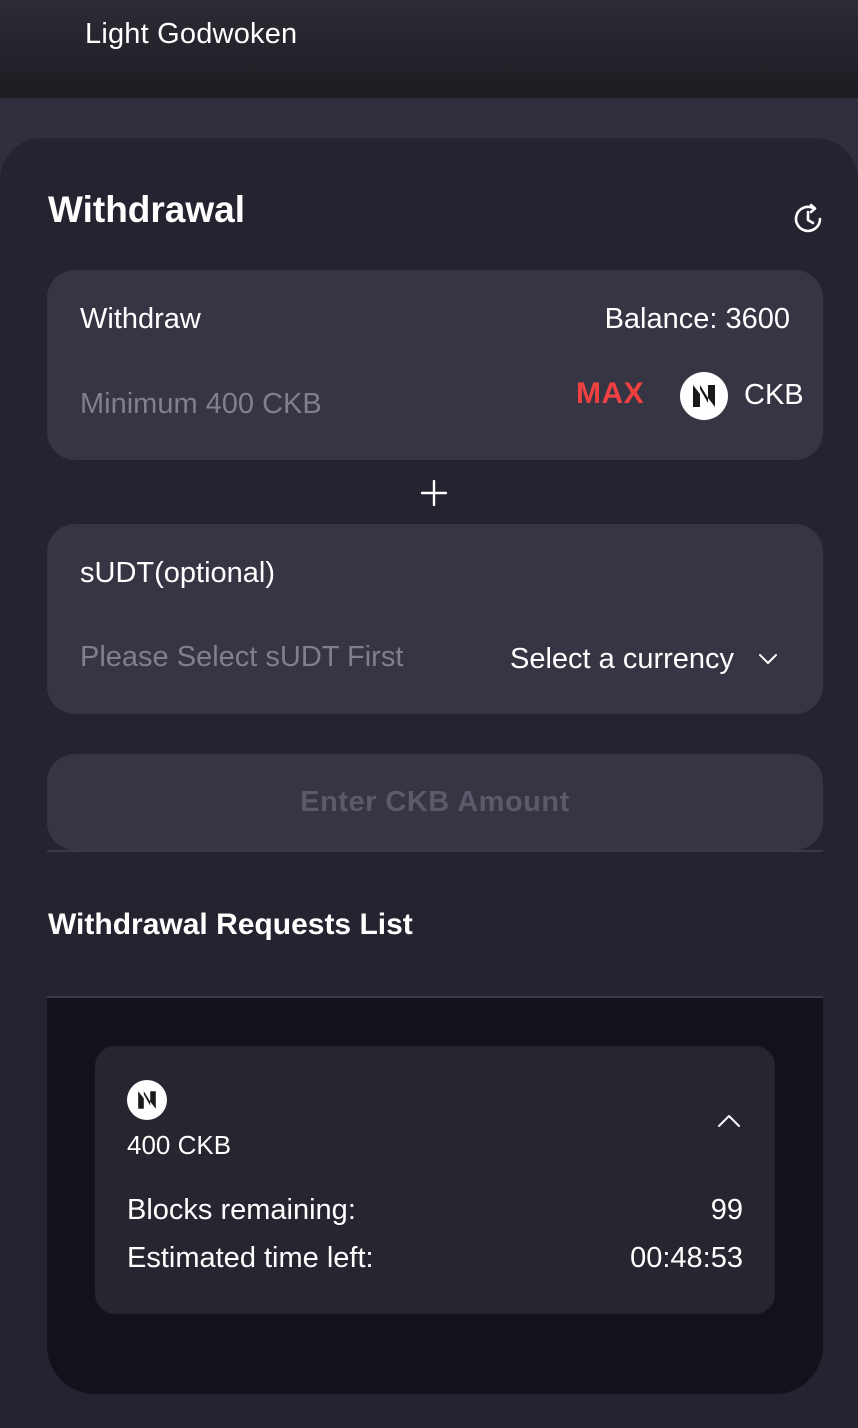 This screenshot has width=858, height=1428. Describe the element at coordinates (434, 493) in the screenshot. I see `plus-icon` at that location.